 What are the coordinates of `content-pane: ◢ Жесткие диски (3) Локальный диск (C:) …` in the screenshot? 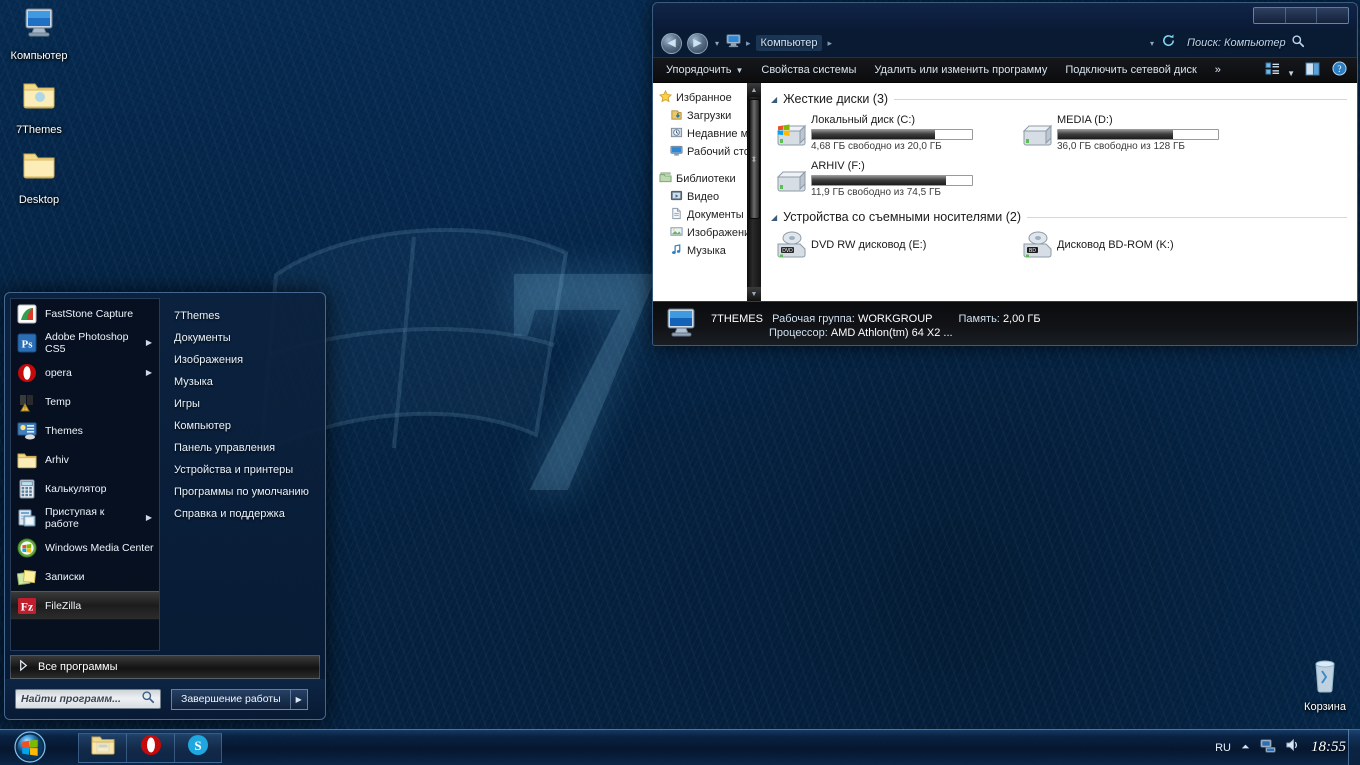 It's located at (1059, 192).